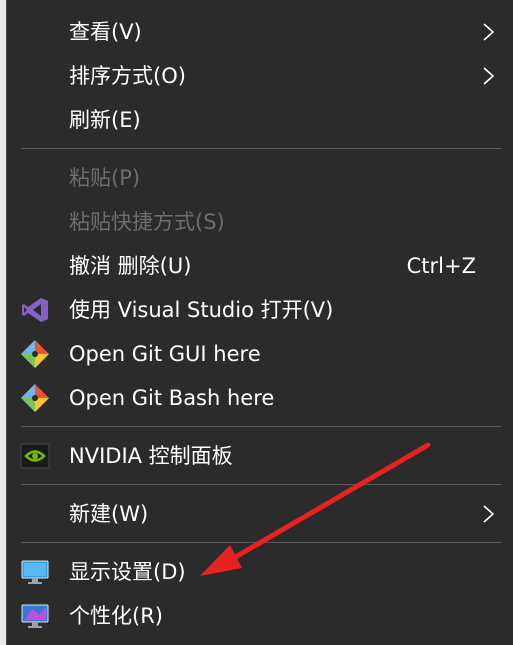  Describe the element at coordinates (109, 514) in the screenshot. I see `menu-item-label: 新建(W)` at that location.